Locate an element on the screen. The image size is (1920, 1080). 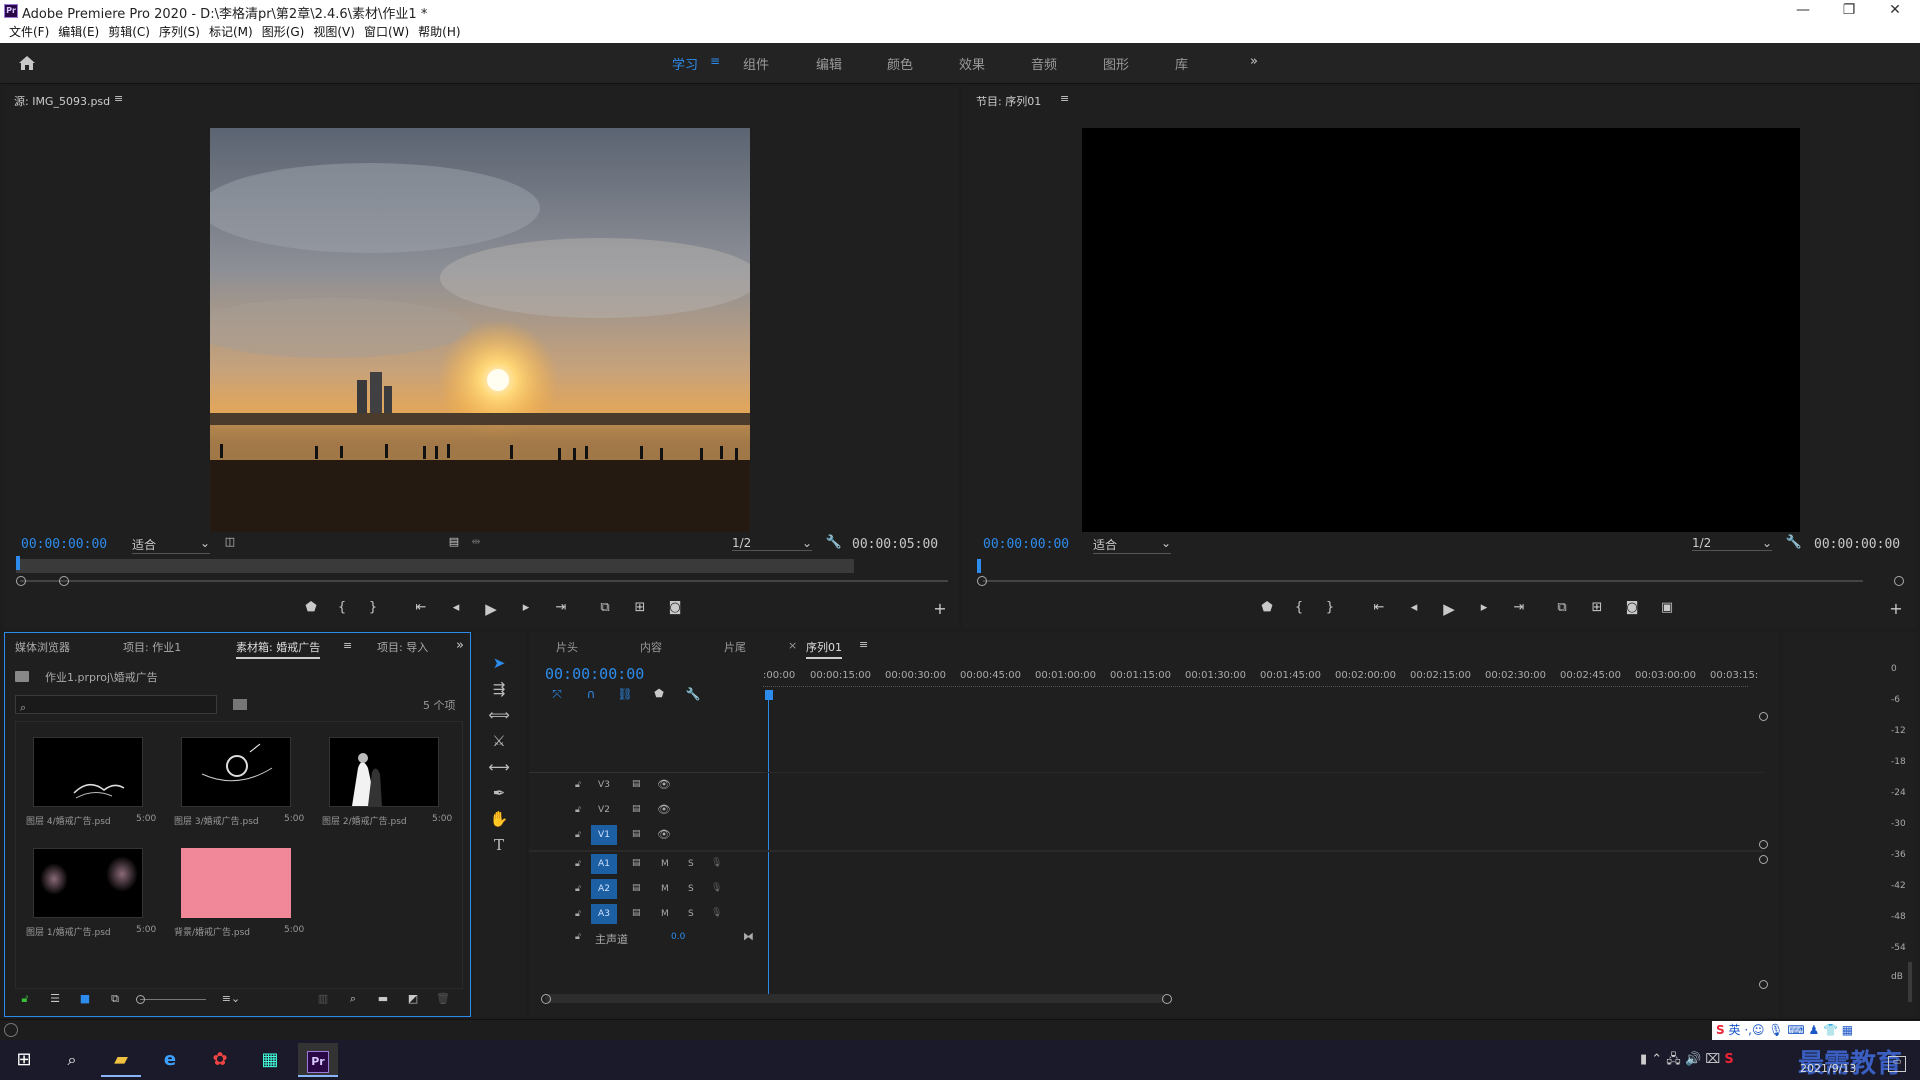
overwrite-icon: ⊞ is located at coordinates (640, 607).